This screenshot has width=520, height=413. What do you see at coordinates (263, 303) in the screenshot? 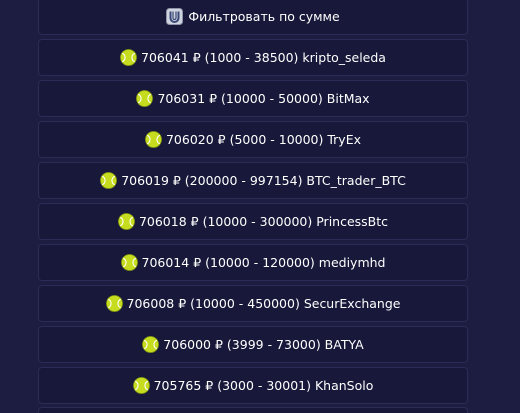
I see `order-label: 706008 ₽ (10000 - 450000) SecurExchange` at bounding box center [263, 303].